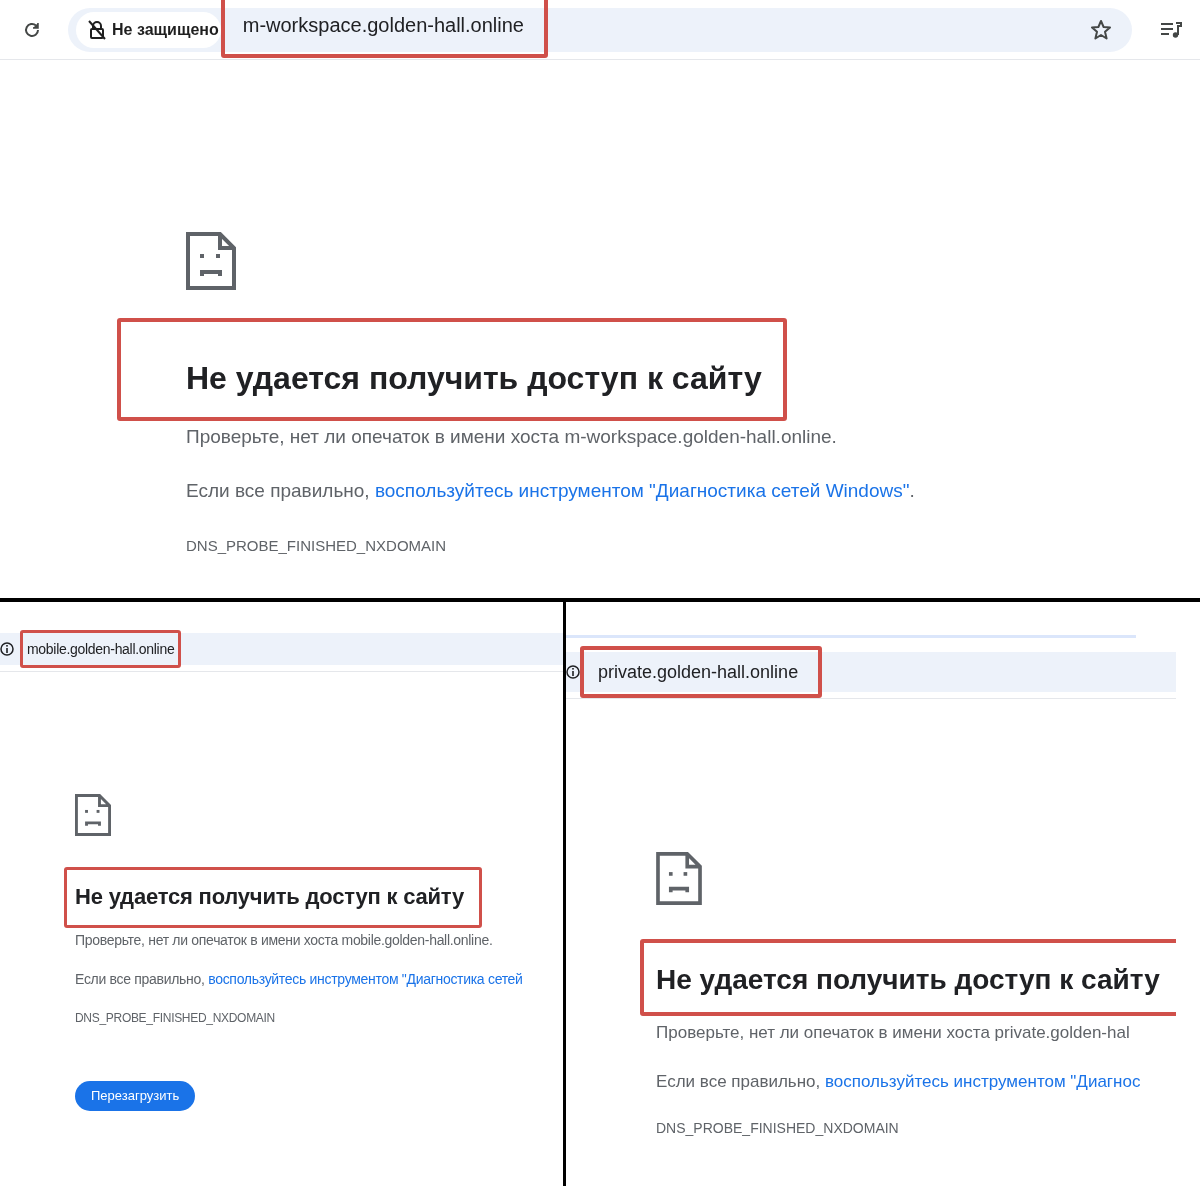  I want to click on url-text: private.golden-hall.online, so click(698, 672).